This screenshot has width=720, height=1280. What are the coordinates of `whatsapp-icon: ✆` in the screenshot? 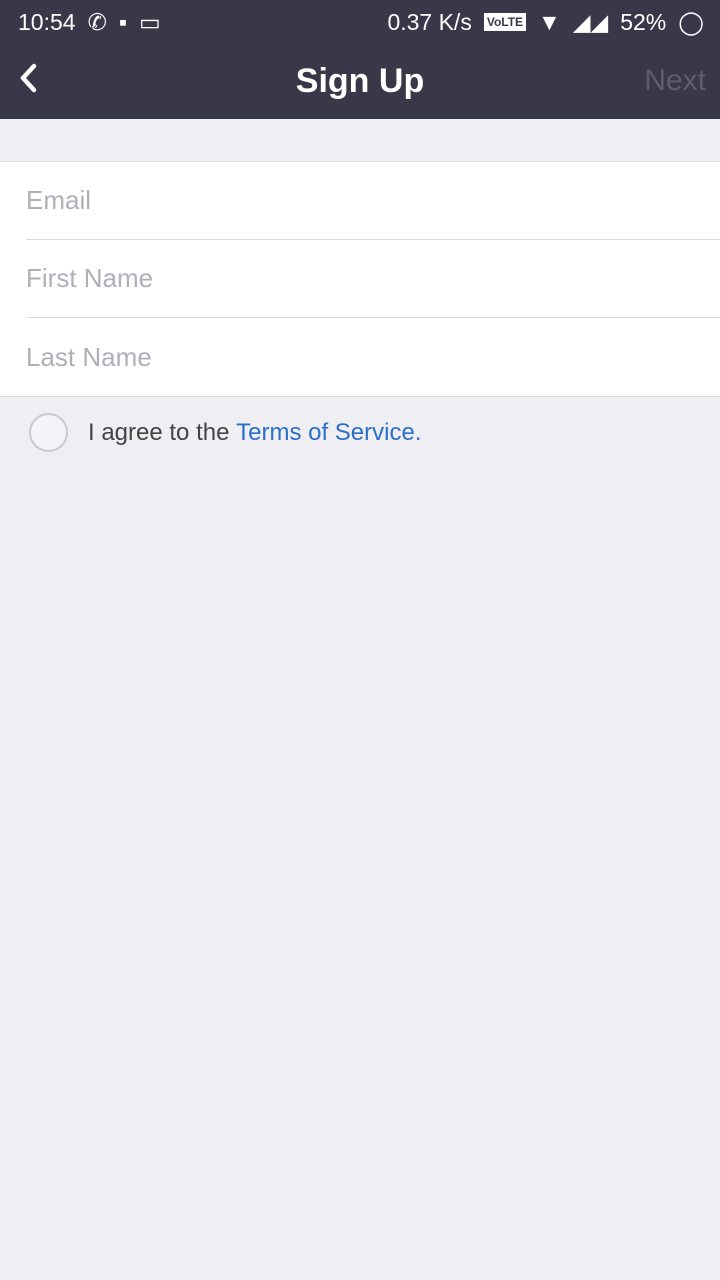 It's located at (97, 21).